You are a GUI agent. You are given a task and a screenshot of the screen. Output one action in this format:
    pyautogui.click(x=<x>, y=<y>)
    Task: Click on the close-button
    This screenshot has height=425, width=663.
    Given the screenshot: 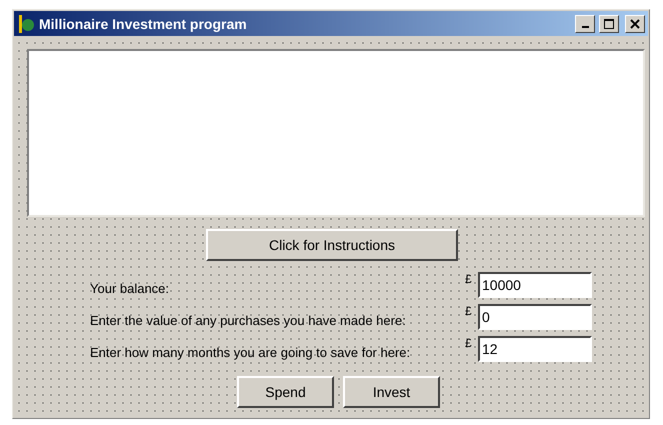 What is the action you would take?
    pyautogui.click(x=635, y=23)
    